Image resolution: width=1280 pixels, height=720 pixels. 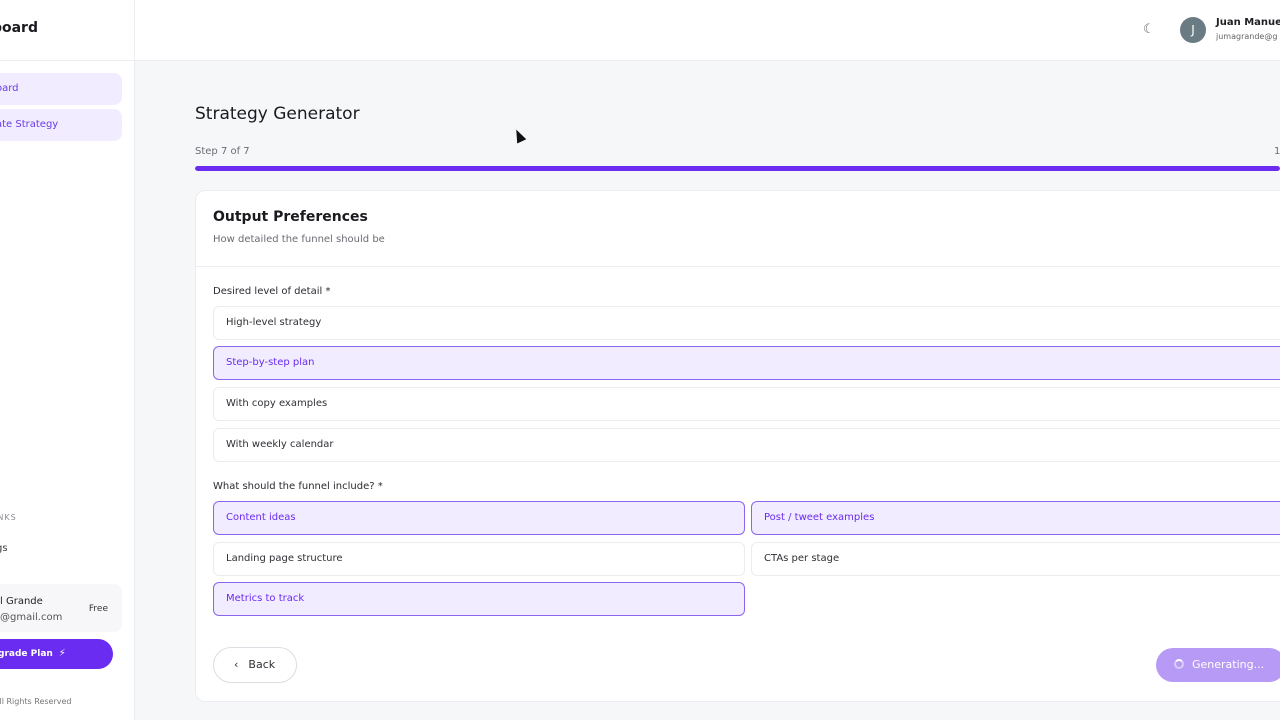 What do you see at coordinates (746, 445) in the screenshot?
I see `option-with-weekly-calendar: With weekly calendar` at bounding box center [746, 445].